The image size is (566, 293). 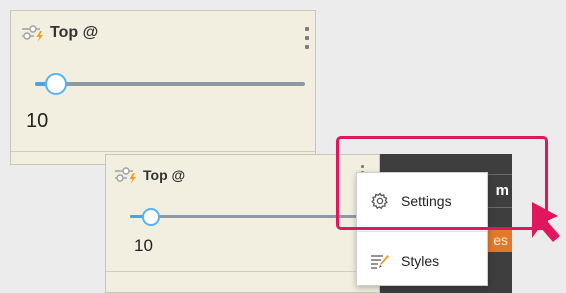 What do you see at coordinates (170, 84) in the screenshot?
I see `slider-track` at bounding box center [170, 84].